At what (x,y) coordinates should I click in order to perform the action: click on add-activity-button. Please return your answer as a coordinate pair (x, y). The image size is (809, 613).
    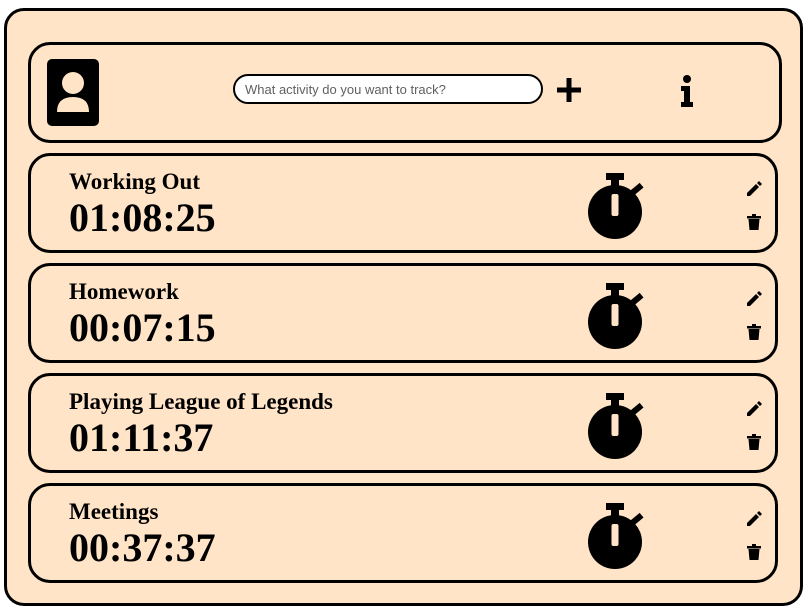
    Looking at the image, I should click on (569, 90).